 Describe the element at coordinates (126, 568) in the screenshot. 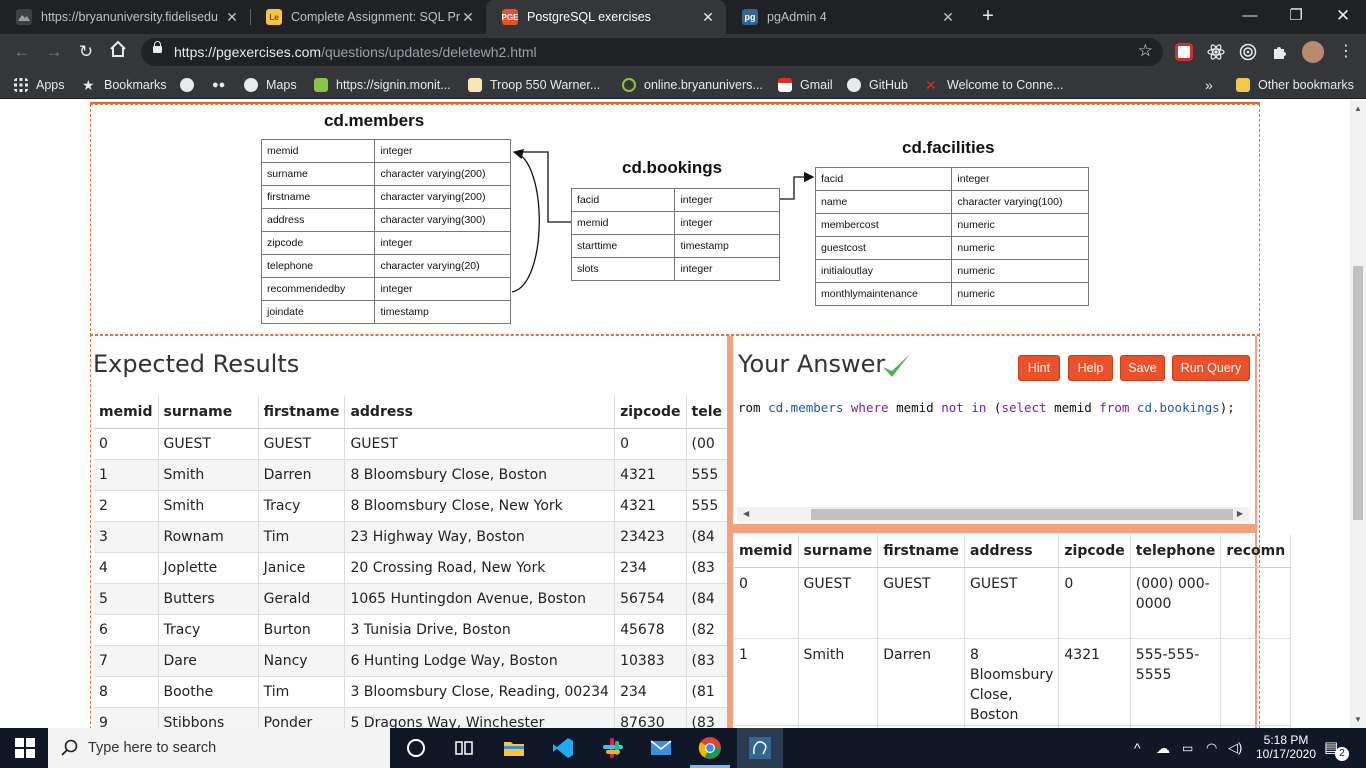

I see `table-cell: 4` at that location.